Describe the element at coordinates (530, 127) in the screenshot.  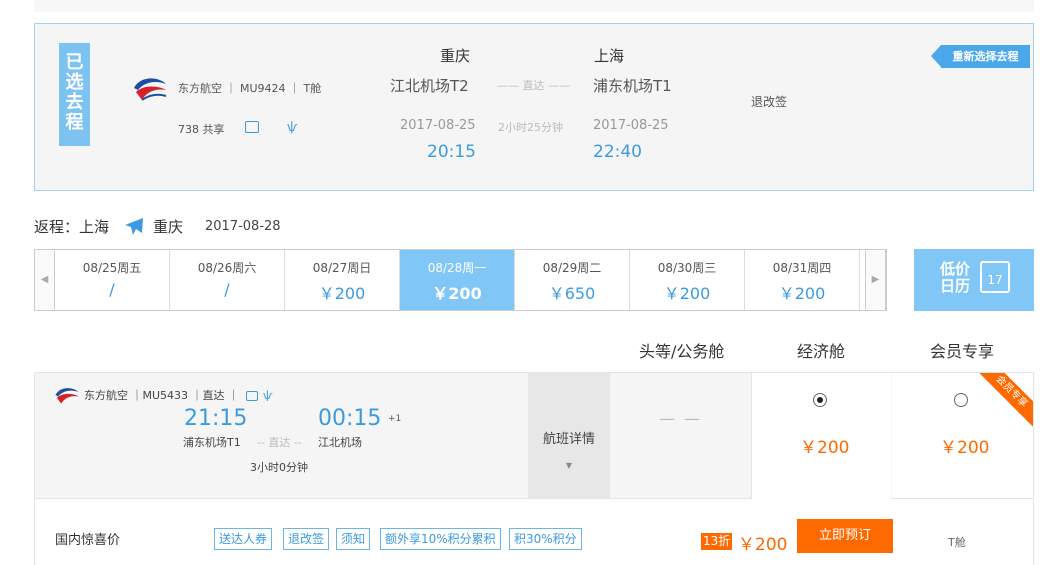
I see `outbound-duration: 2小时25分钟` at that location.